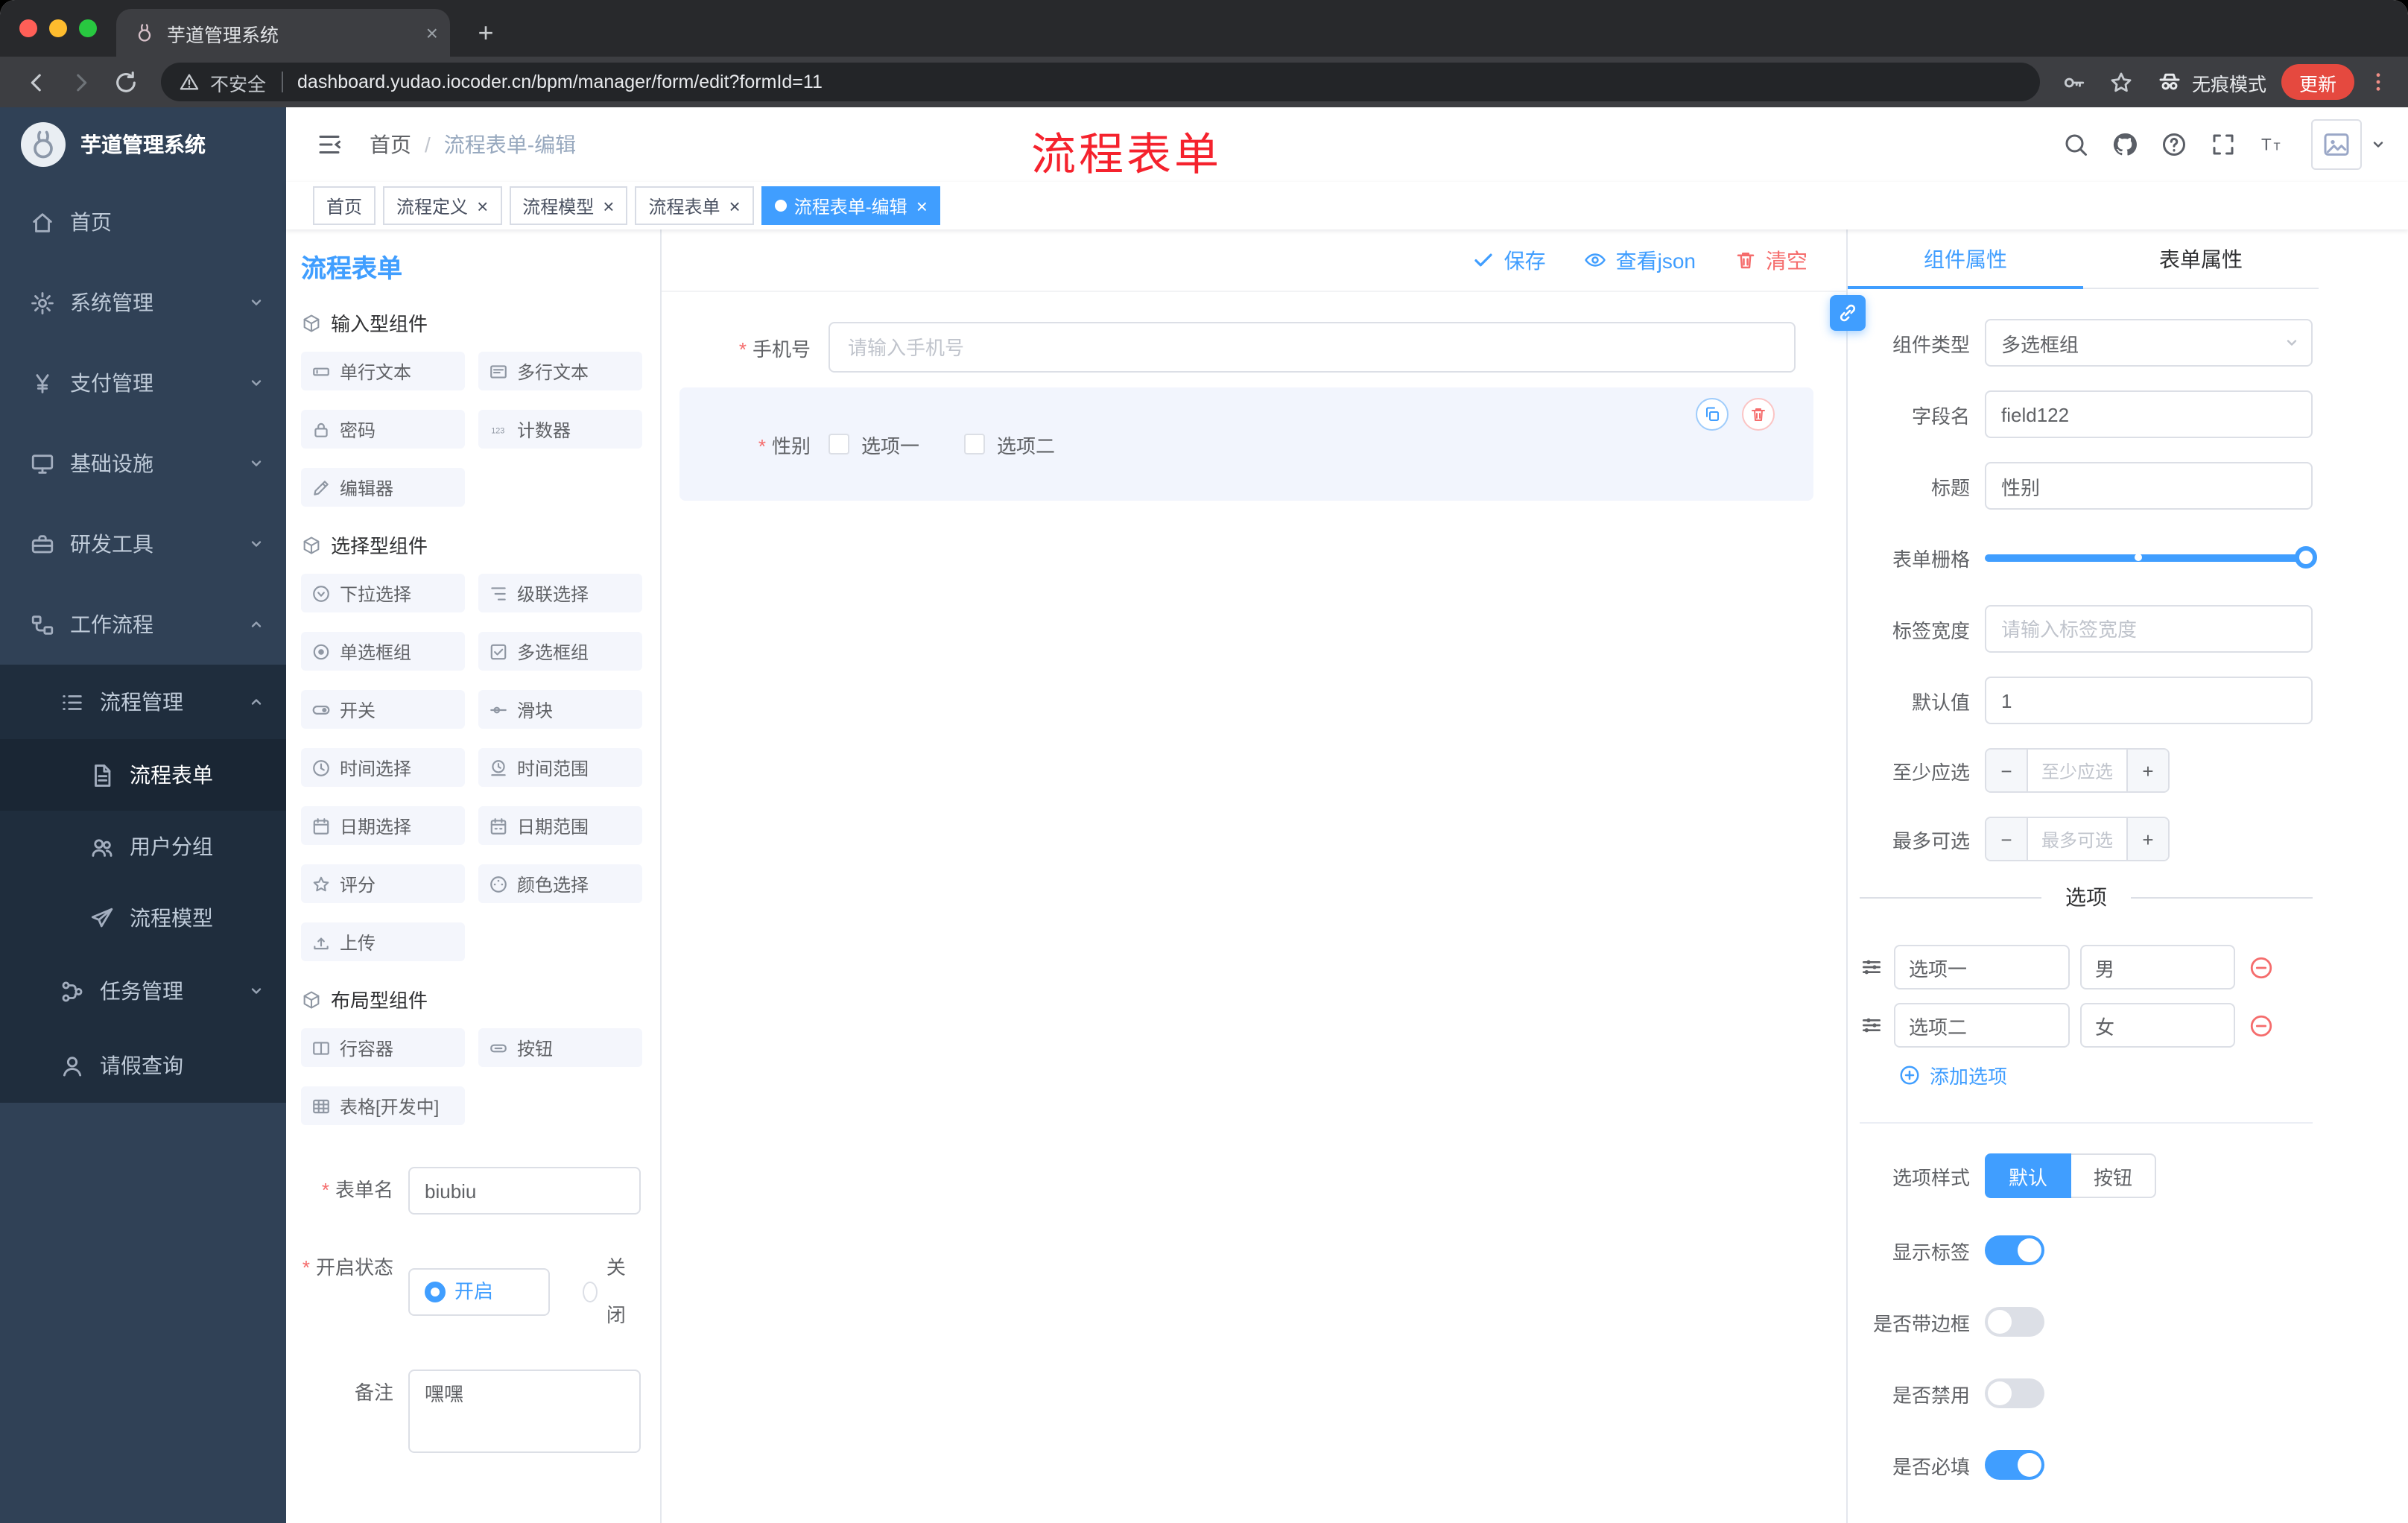  Describe the element at coordinates (568, 205) in the screenshot. I see `tag-process-model: 流程模型 ×` at that location.